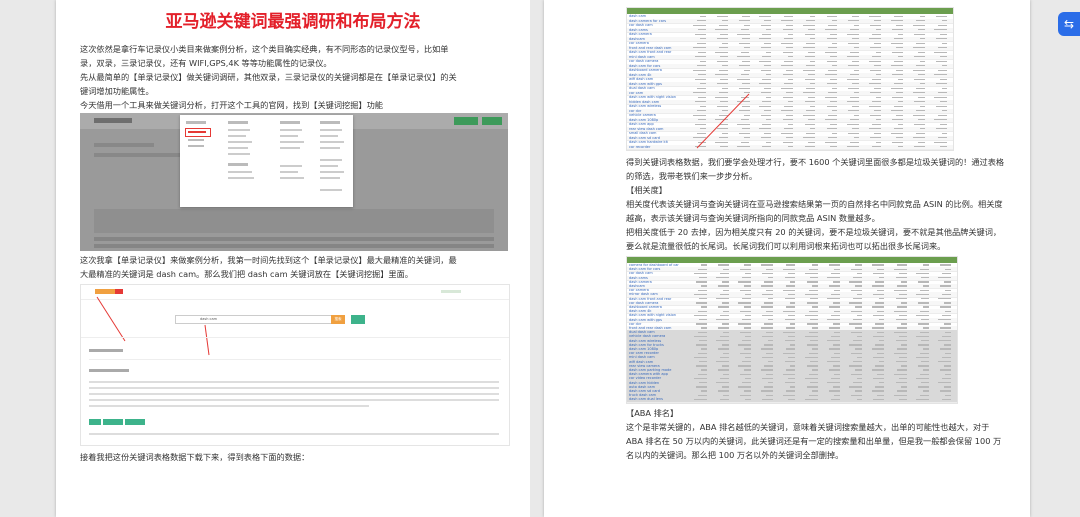  What do you see at coordinates (294, 221) in the screenshot?
I see `tool-panel` at bounding box center [294, 221].